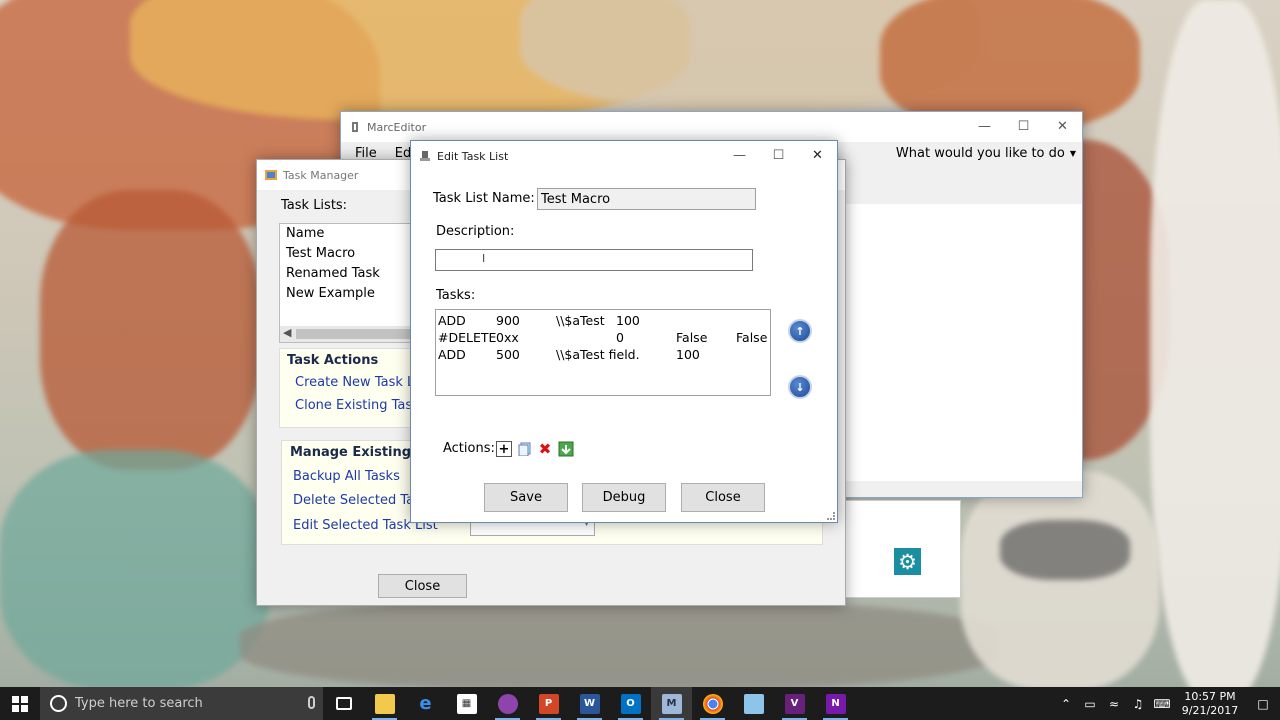  What do you see at coordinates (343, 703) in the screenshot?
I see `task-view-icon` at bounding box center [343, 703].